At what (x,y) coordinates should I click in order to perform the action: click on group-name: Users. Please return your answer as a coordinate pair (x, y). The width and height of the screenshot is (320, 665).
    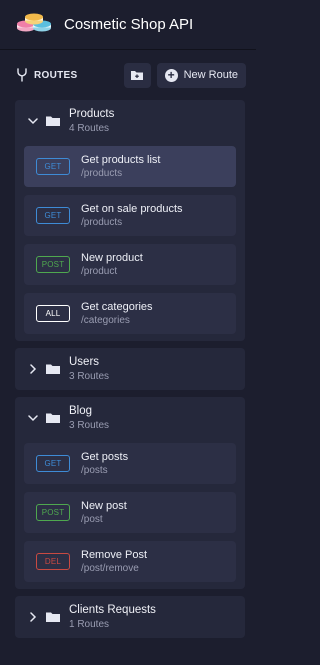
    Looking at the image, I should click on (84, 361).